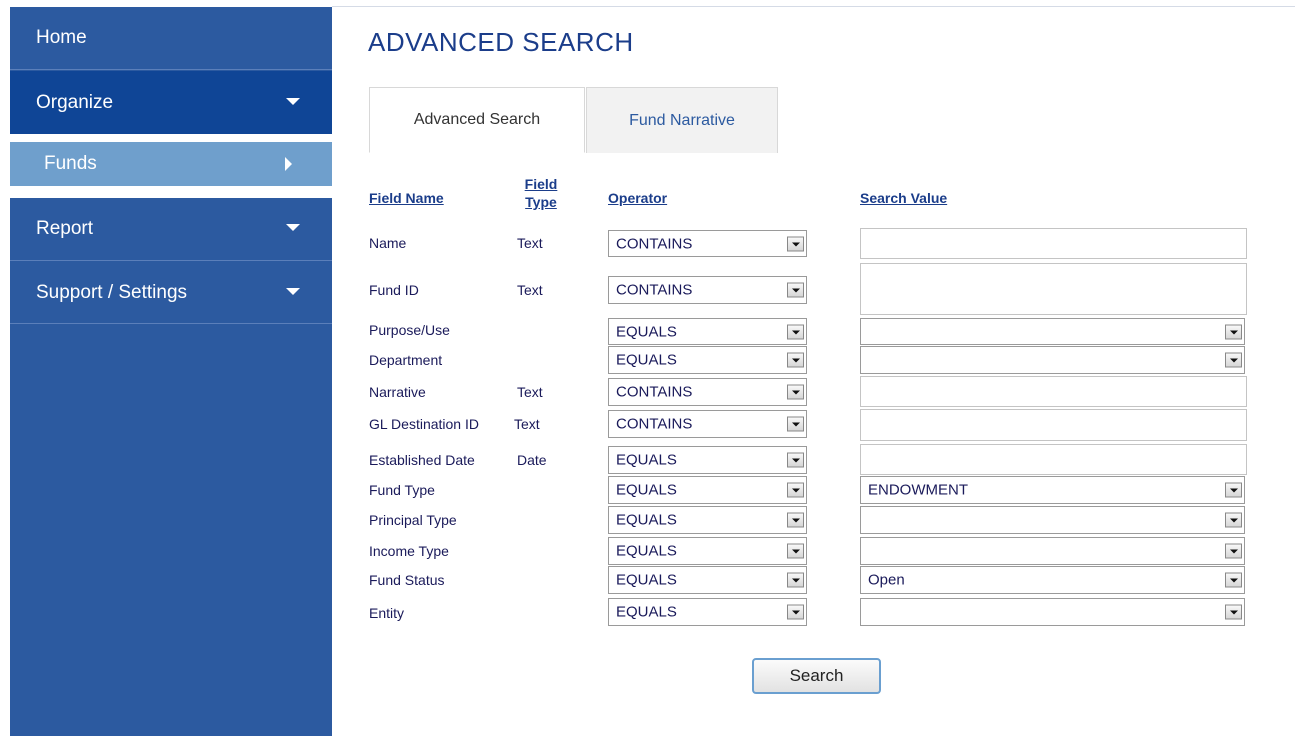 Image resolution: width=1295 pixels, height=736 pixels. I want to click on nav-support-settings: Support / Settings, so click(171, 293).